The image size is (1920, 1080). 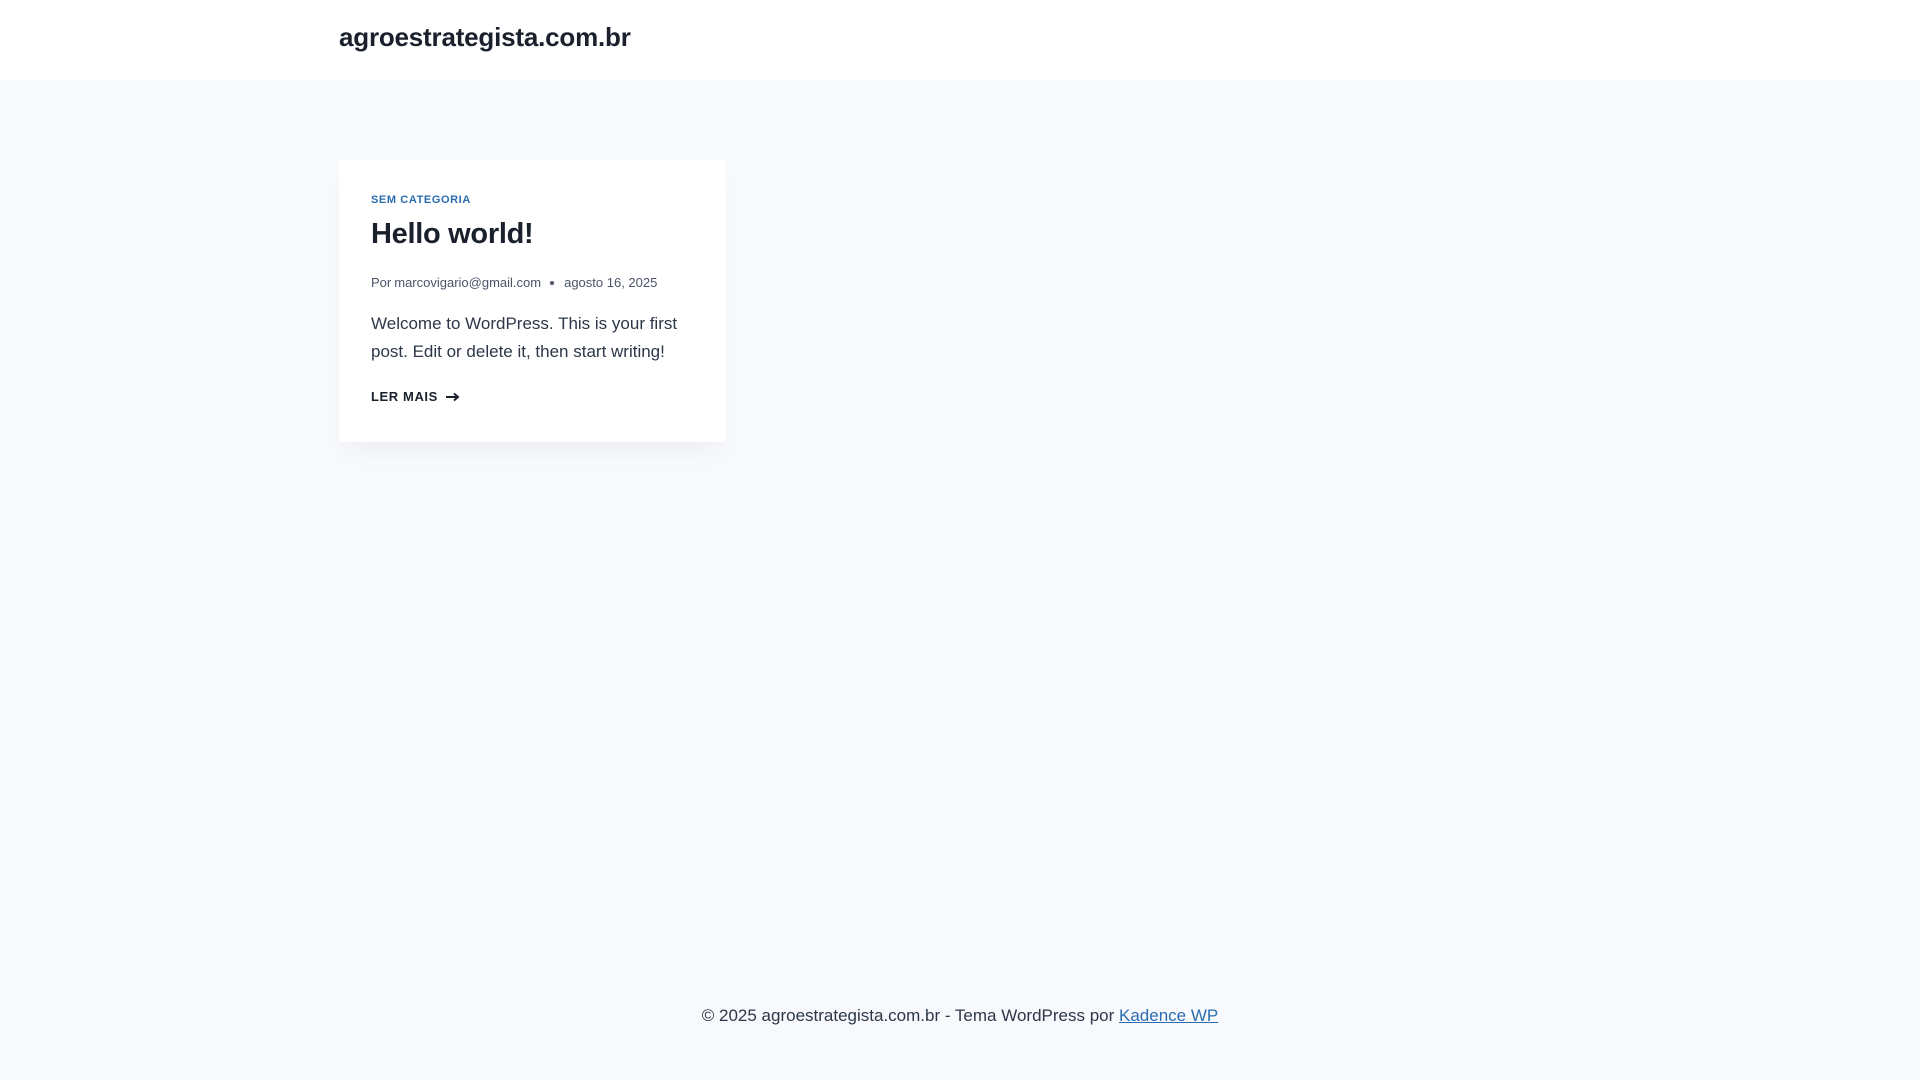 I want to click on post-date: agosto 16, 2025, so click(x=611, y=282).